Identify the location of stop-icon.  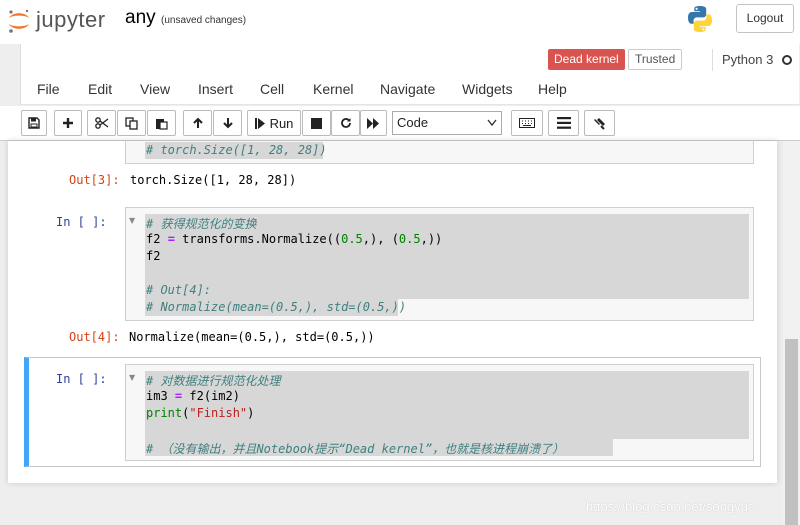
(316, 123).